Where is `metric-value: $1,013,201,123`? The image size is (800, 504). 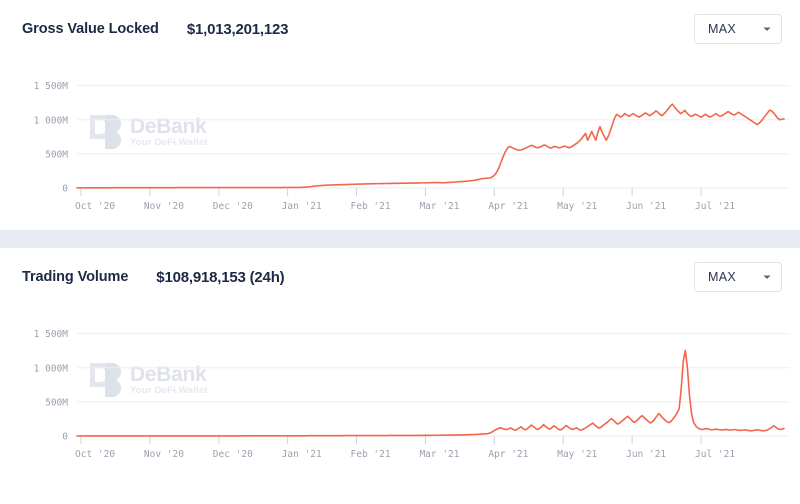 metric-value: $1,013,201,123 is located at coordinates (237, 29).